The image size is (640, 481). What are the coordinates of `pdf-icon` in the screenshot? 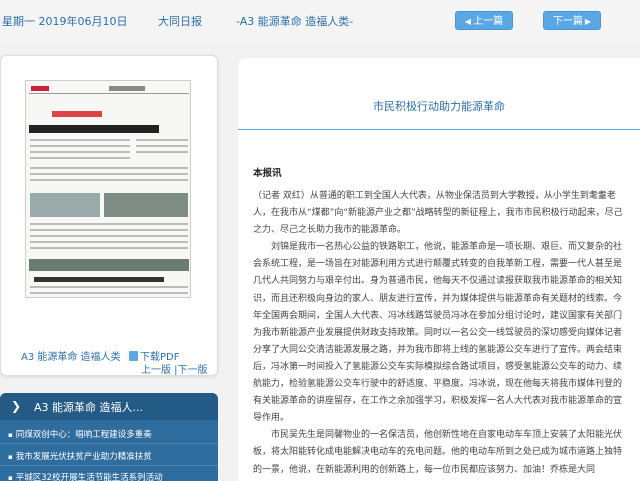 It's located at (133, 356).